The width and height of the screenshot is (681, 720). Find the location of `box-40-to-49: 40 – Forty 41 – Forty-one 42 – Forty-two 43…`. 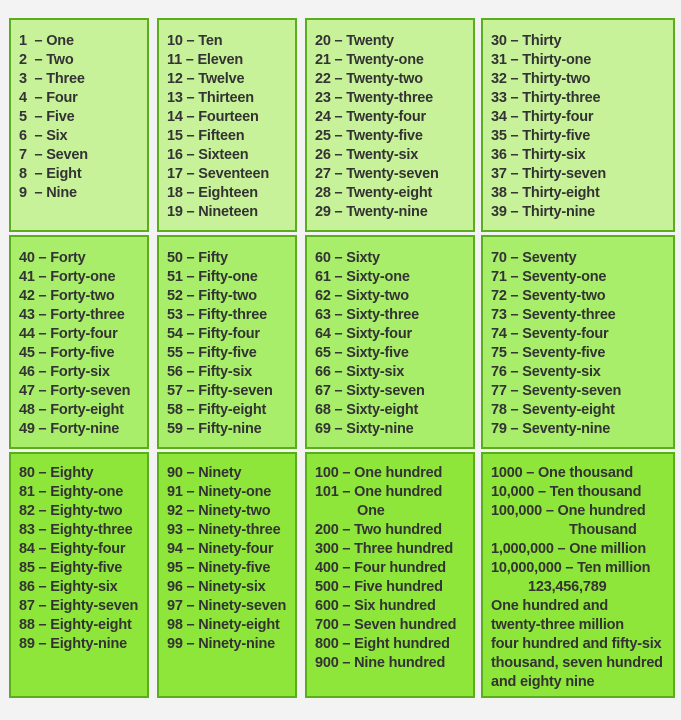

box-40-to-49: 40 – Forty 41 – Forty-one 42 – Forty-two 43… is located at coordinates (79, 342).